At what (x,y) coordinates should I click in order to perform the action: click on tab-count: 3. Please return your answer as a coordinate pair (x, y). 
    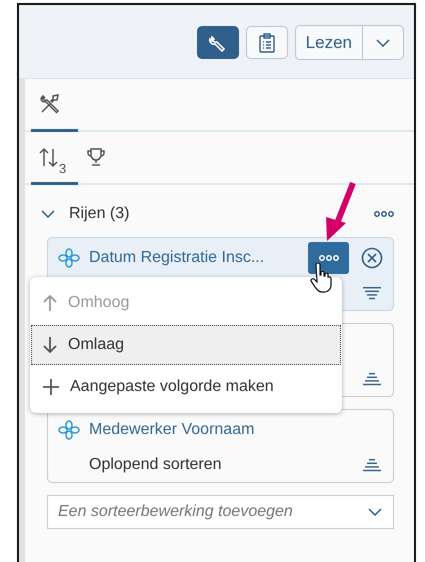
    Looking at the image, I should click on (62, 168).